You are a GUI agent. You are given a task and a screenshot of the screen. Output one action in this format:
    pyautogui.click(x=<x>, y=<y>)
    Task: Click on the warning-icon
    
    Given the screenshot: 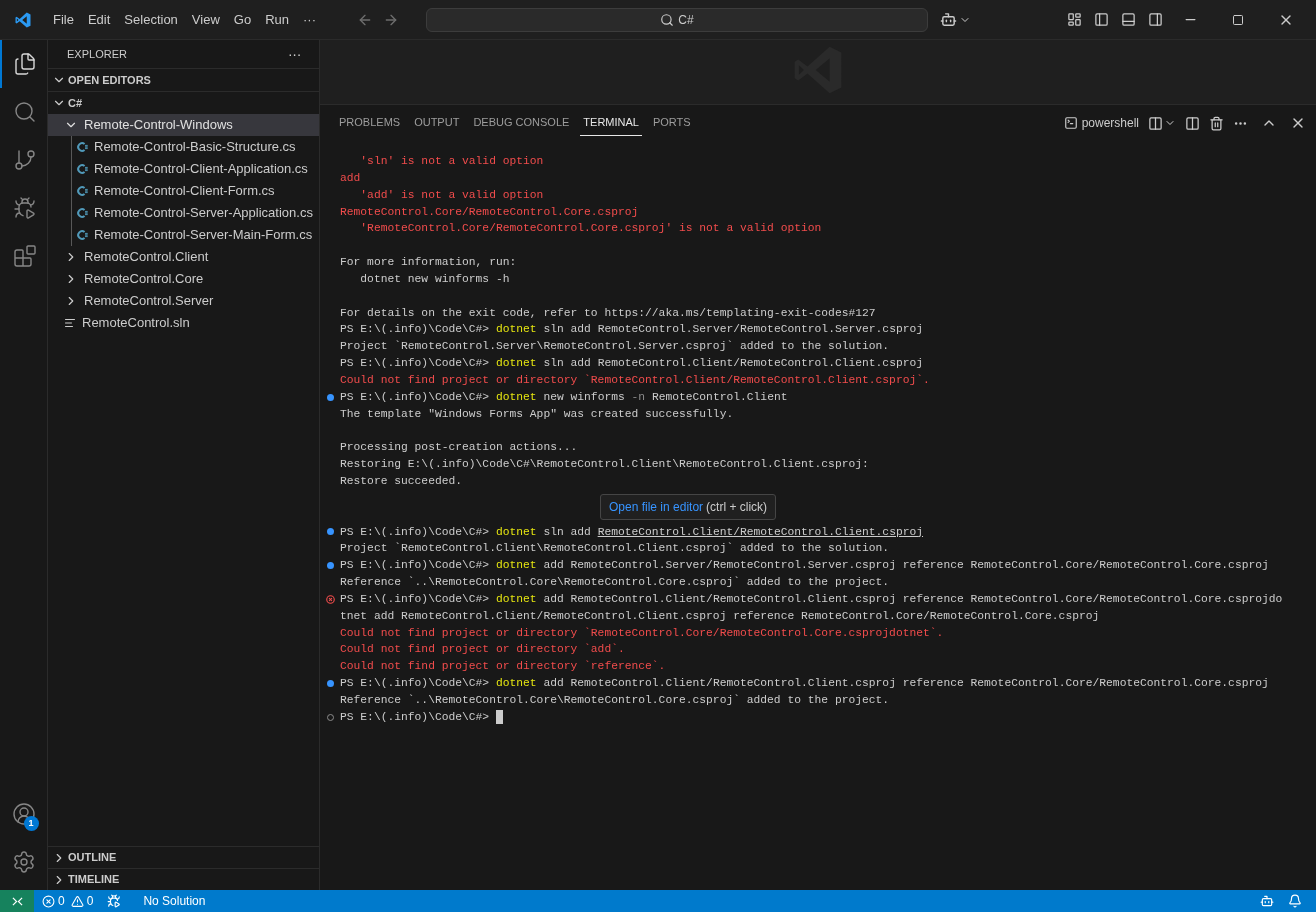 What is the action you would take?
    pyautogui.click(x=77, y=901)
    